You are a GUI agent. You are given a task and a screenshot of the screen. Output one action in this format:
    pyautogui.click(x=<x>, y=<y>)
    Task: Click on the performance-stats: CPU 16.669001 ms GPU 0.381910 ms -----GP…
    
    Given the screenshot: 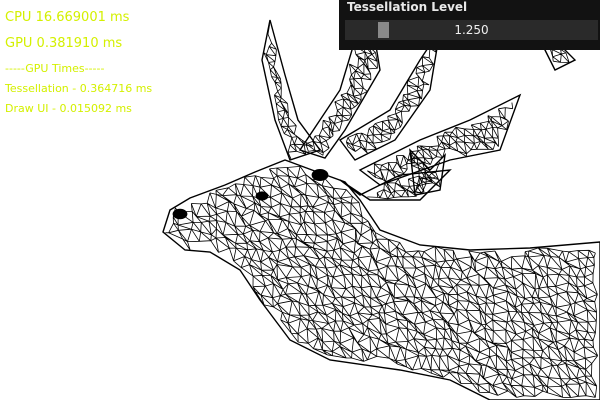 What is the action you would take?
    pyautogui.click(x=78, y=66)
    